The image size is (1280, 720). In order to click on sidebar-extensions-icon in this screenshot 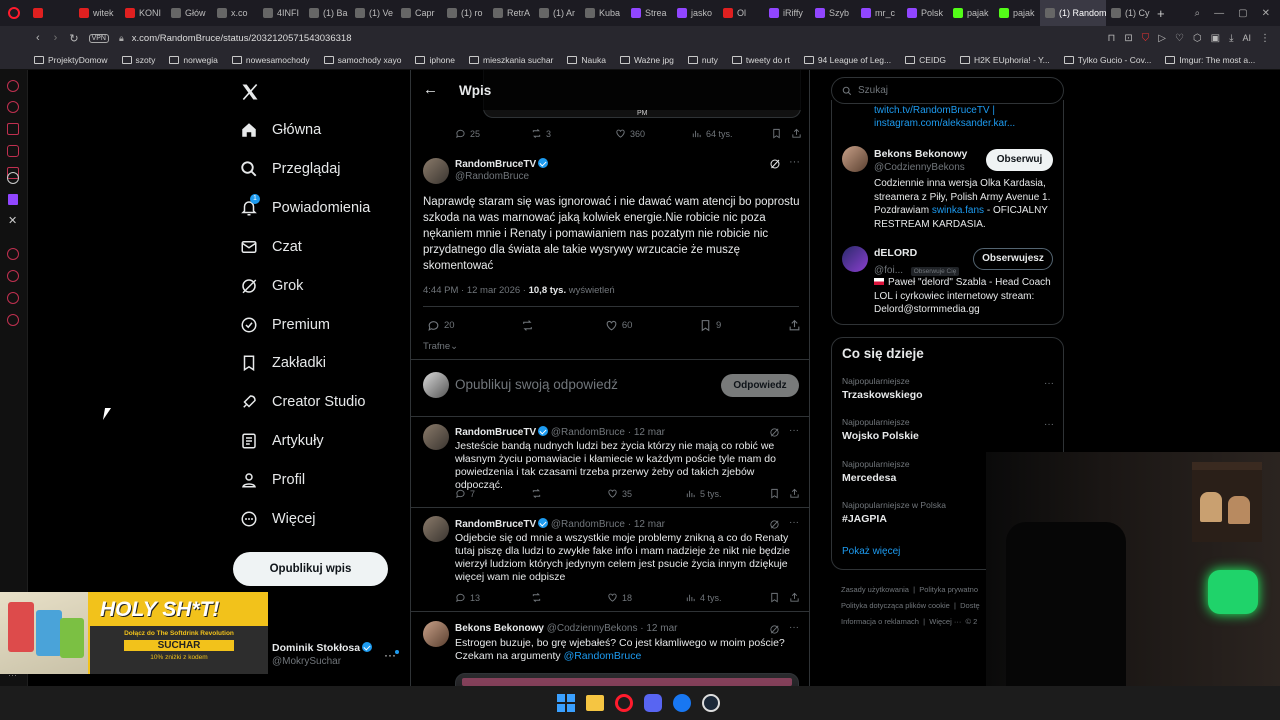, I will do `click(13, 298)`.